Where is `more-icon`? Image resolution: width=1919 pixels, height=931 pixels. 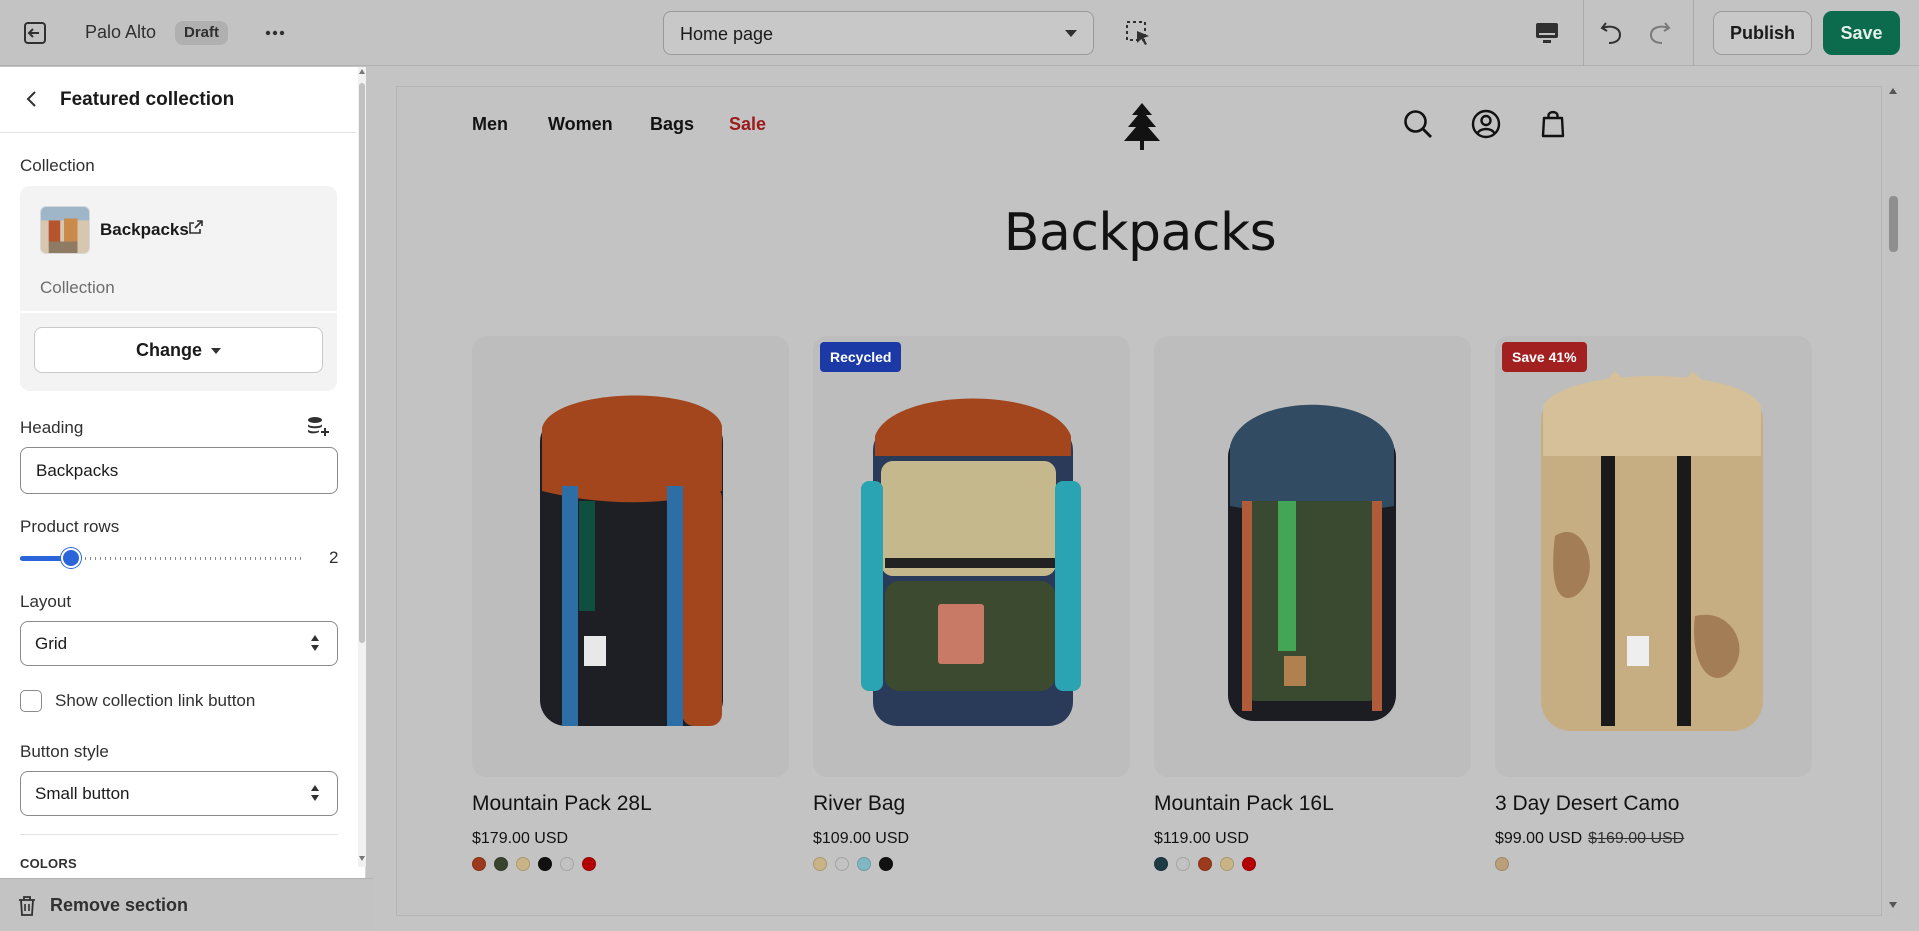
more-icon is located at coordinates (275, 33).